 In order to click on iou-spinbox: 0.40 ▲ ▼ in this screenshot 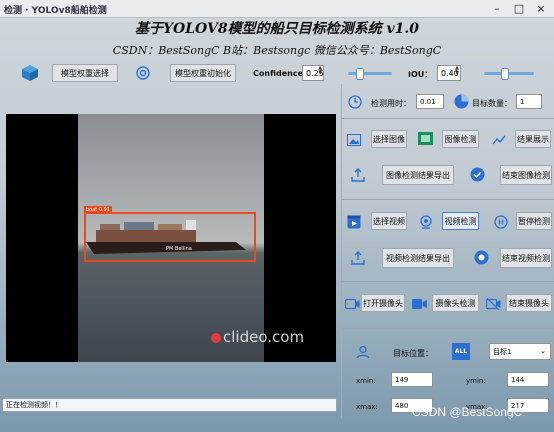, I will do `click(449, 73)`.